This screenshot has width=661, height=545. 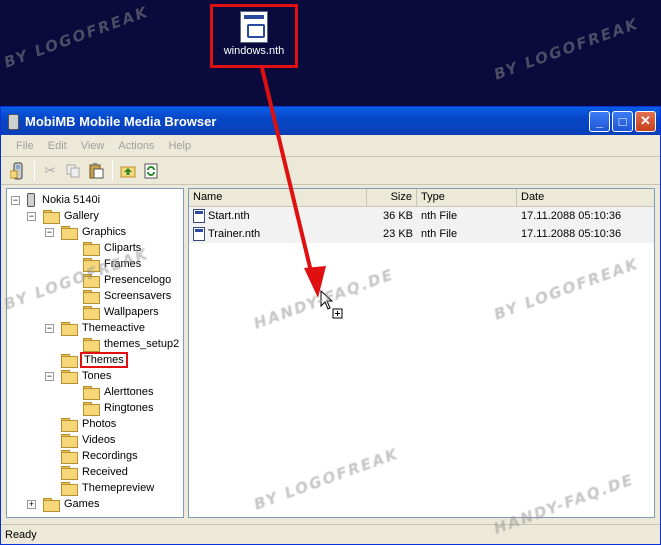 I want to click on refresh-button, so click(x=151, y=171).